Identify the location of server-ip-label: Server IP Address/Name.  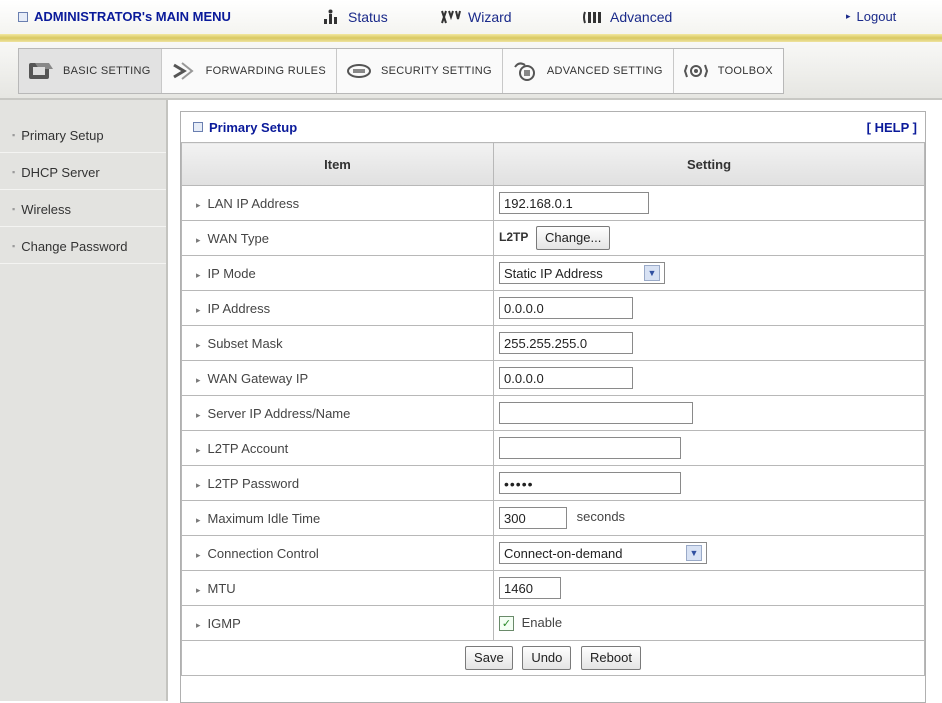
(279, 413).